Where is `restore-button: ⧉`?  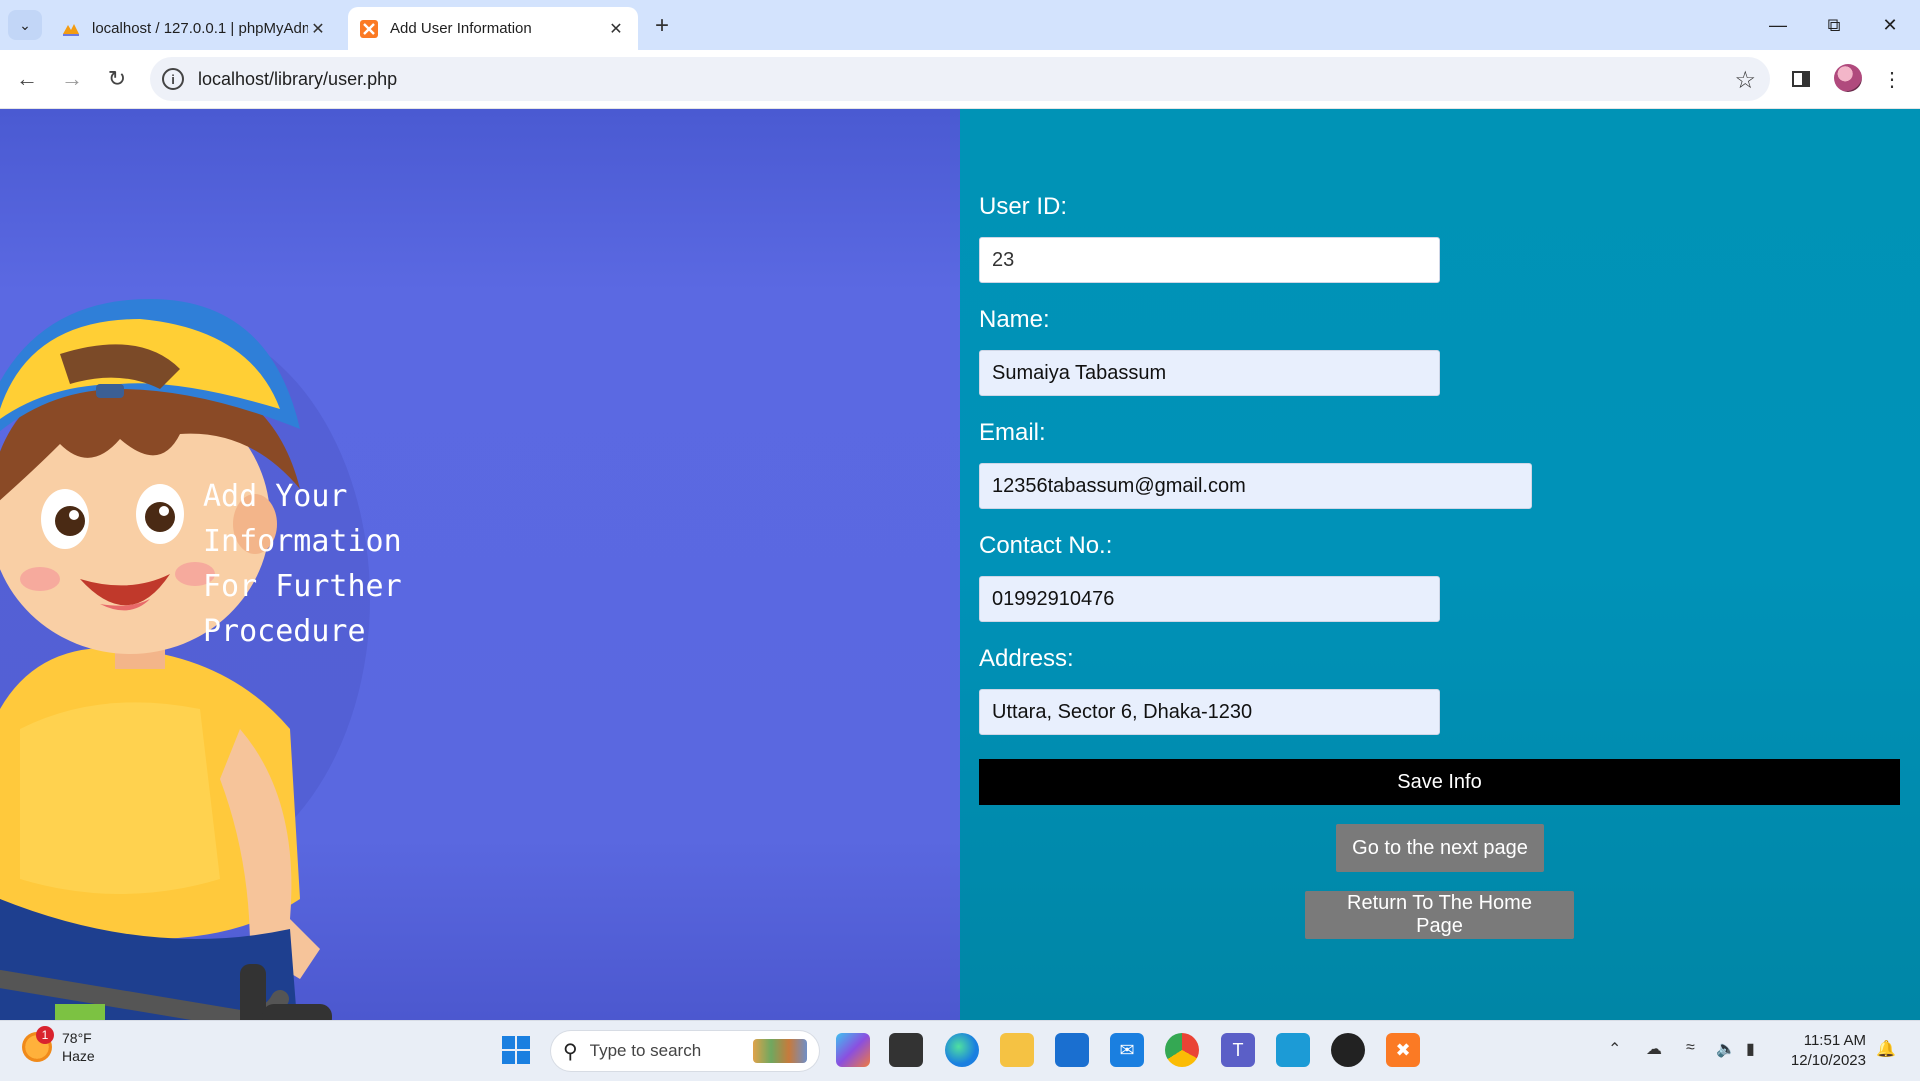 restore-button: ⧉ is located at coordinates (1834, 25).